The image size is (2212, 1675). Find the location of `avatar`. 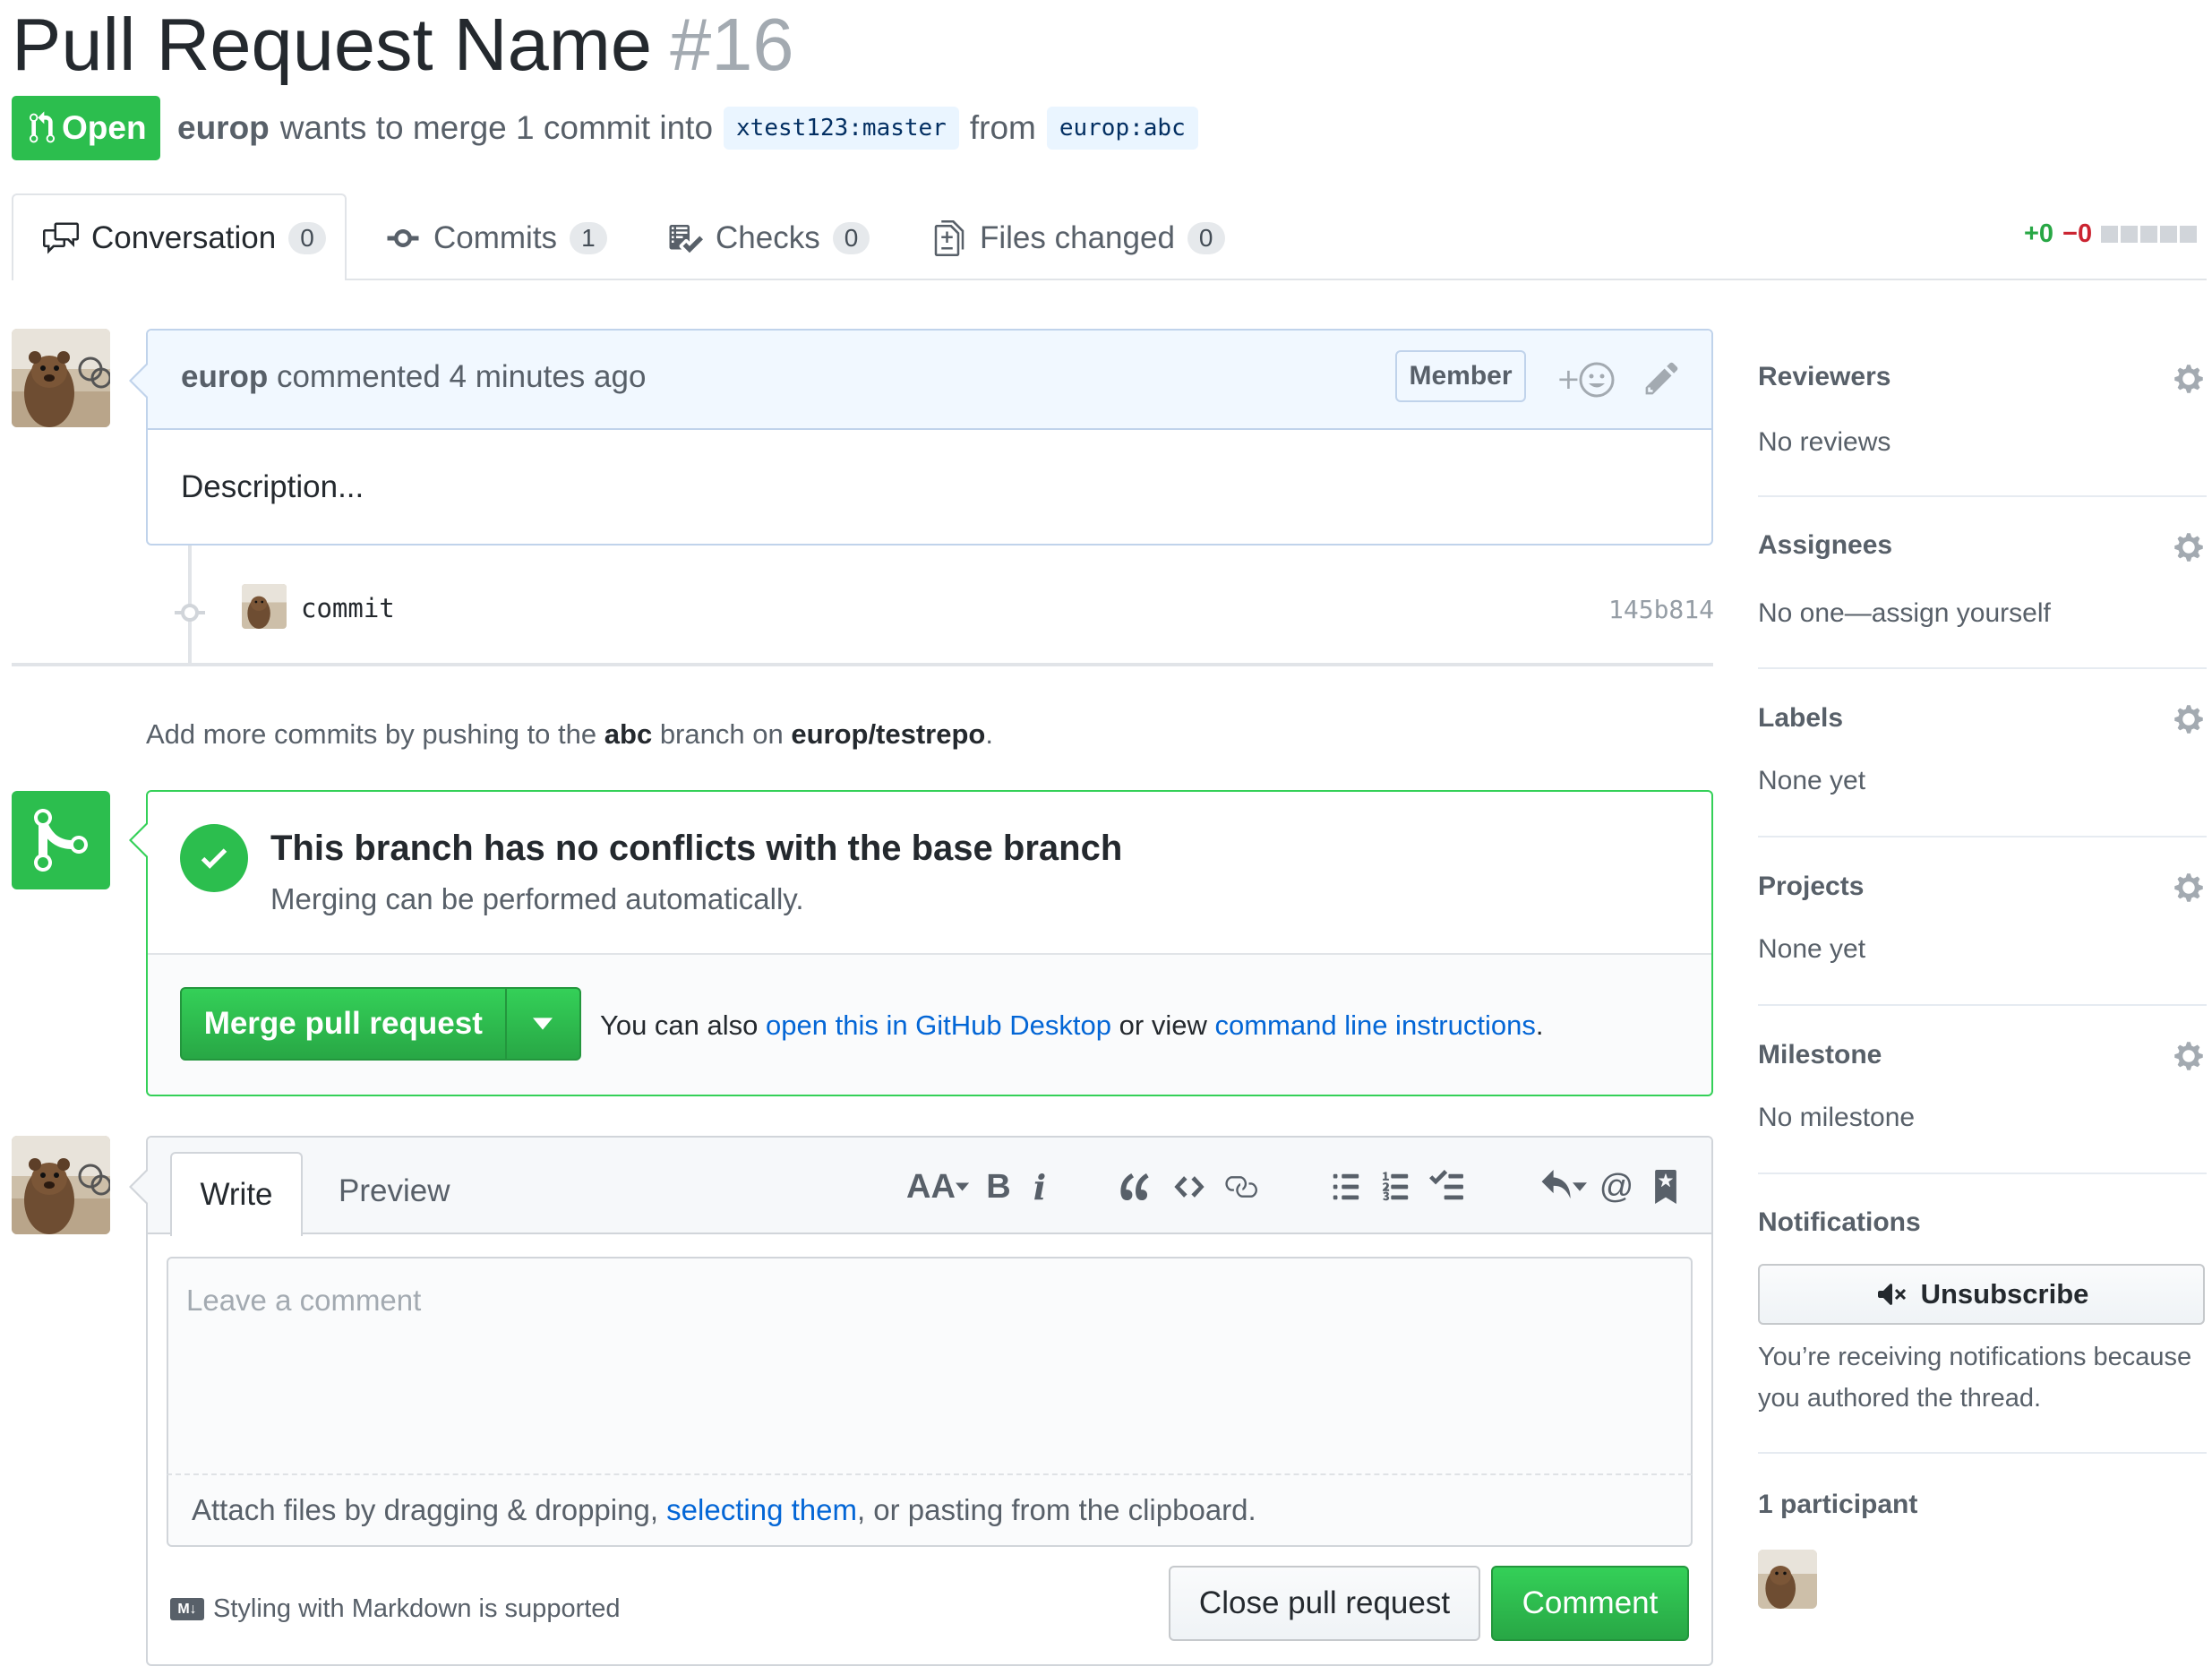

avatar is located at coordinates (61, 378).